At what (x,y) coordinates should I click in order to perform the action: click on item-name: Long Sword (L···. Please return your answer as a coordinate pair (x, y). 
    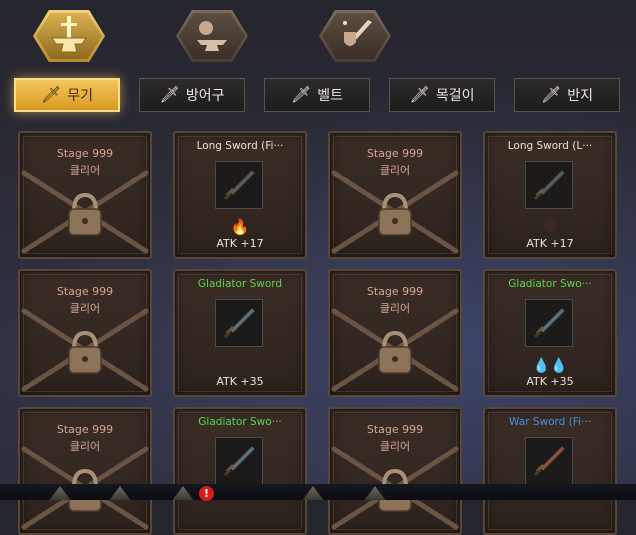
    Looking at the image, I should click on (550, 146).